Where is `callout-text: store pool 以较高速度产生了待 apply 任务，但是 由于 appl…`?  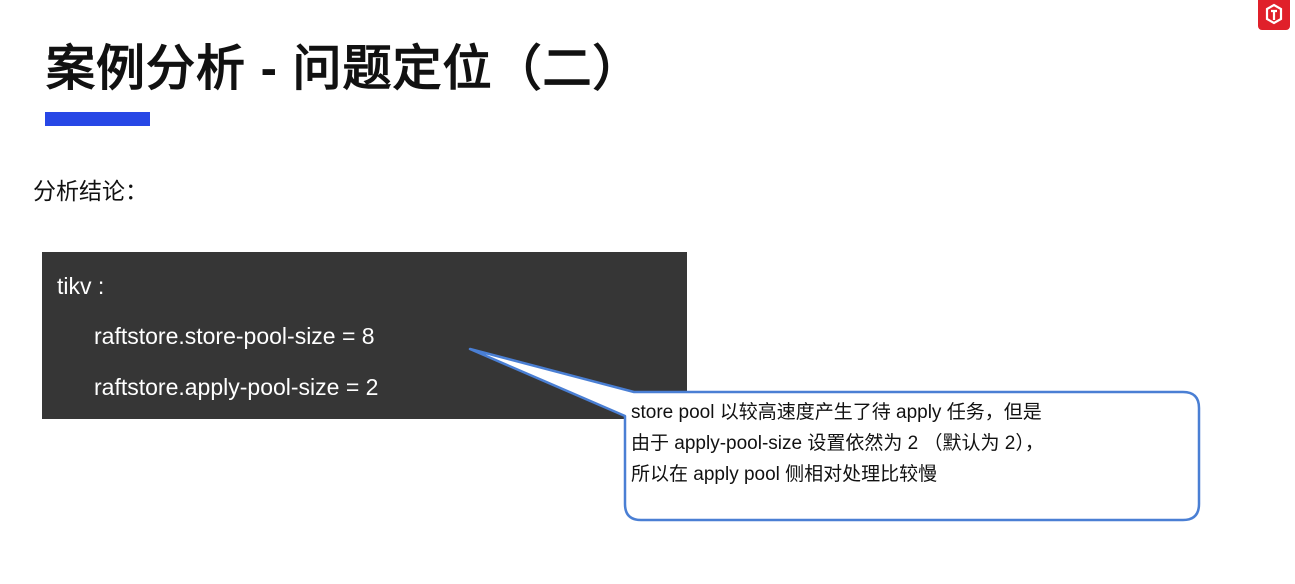
callout-text: store pool 以较高速度产生了待 apply 任务，但是 由于 appl… is located at coordinates (911, 443).